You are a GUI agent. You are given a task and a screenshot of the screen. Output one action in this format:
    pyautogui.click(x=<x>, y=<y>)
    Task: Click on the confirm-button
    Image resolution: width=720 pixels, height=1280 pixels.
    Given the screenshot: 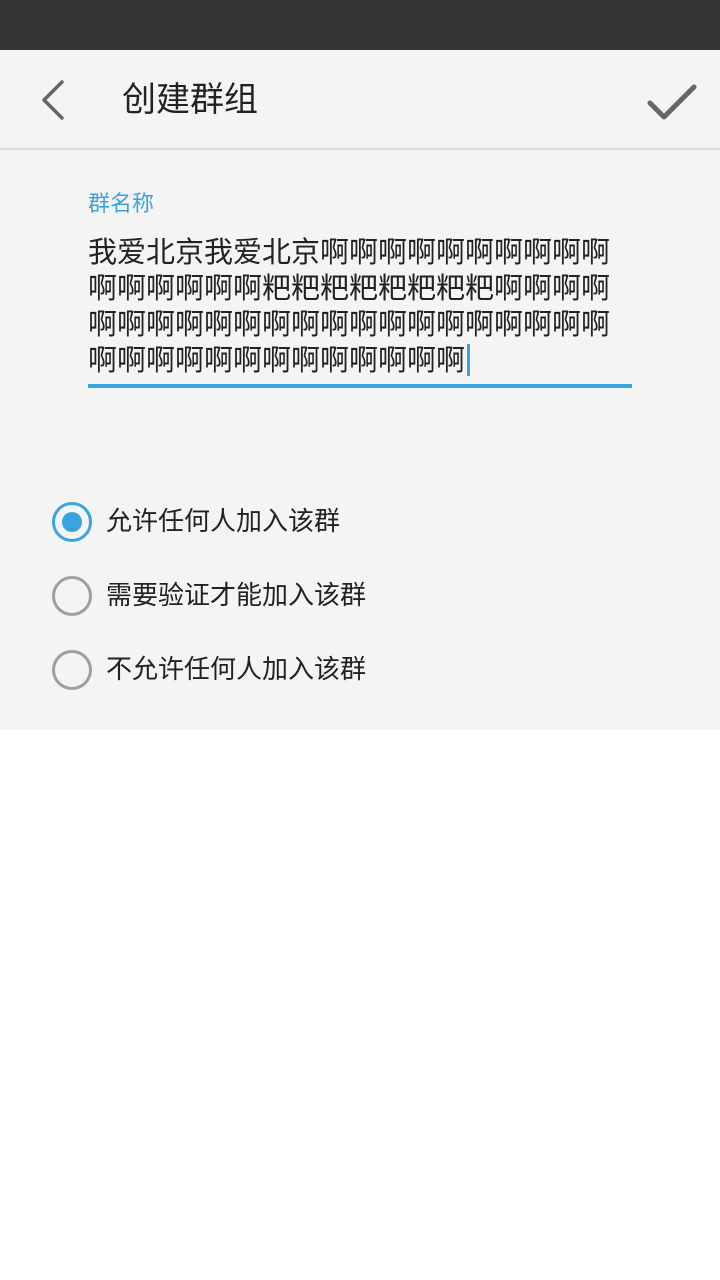 What is the action you would take?
    pyautogui.click(x=672, y=102)
    